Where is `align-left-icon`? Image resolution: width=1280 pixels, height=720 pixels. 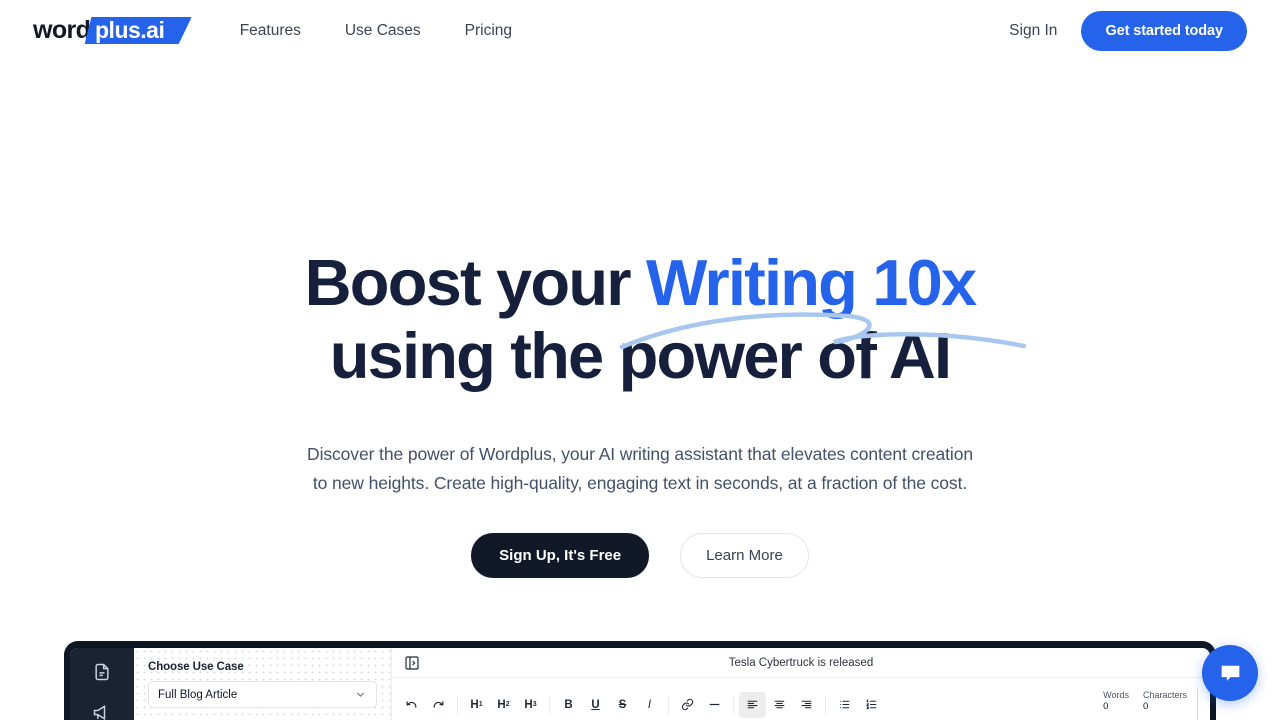
align-left-icon is located at coordinates (752, 704).